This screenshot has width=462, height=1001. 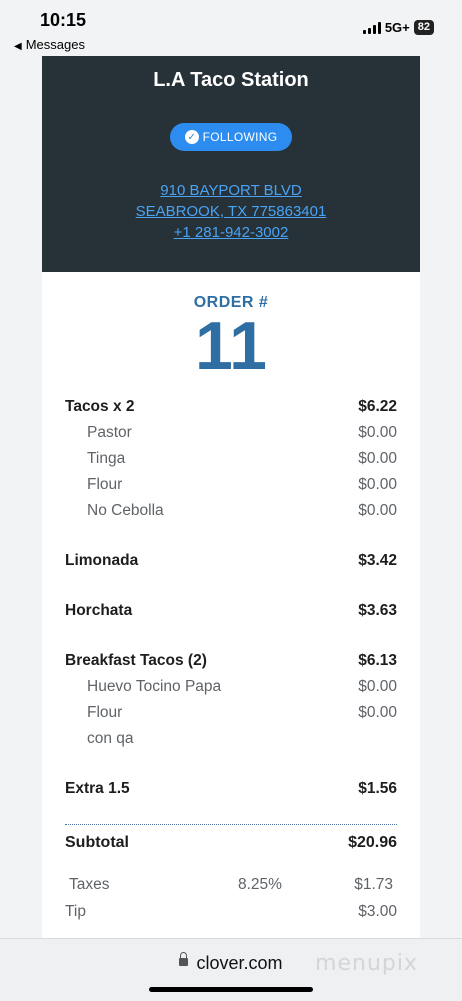 I want to click on subtotal-value: $20.96, so click(x=372, y=842).